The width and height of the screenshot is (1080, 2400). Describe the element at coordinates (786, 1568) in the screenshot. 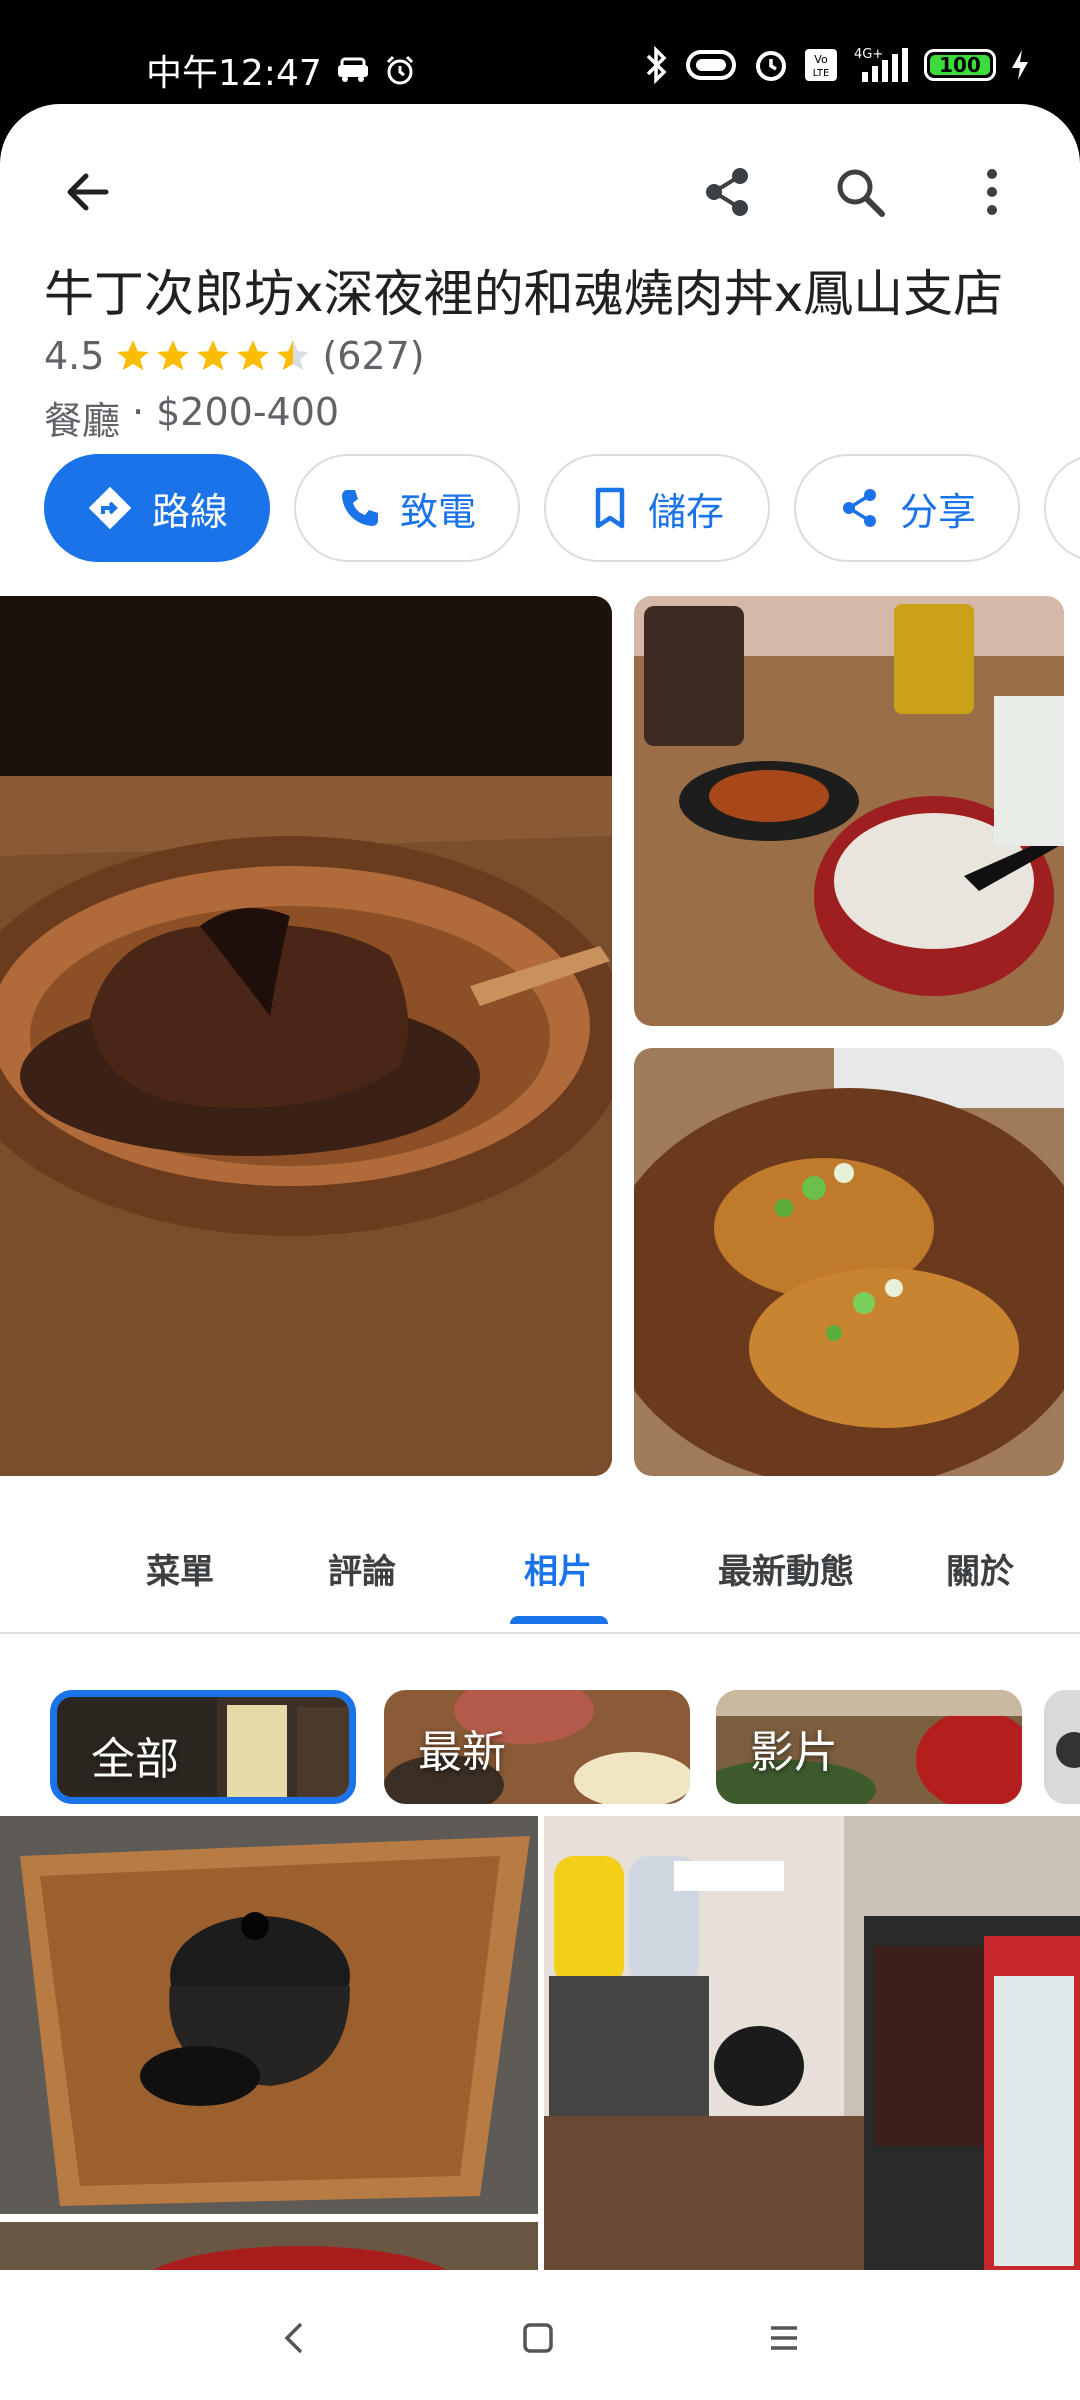

I see `tab-updates: 最新動態` at that location.